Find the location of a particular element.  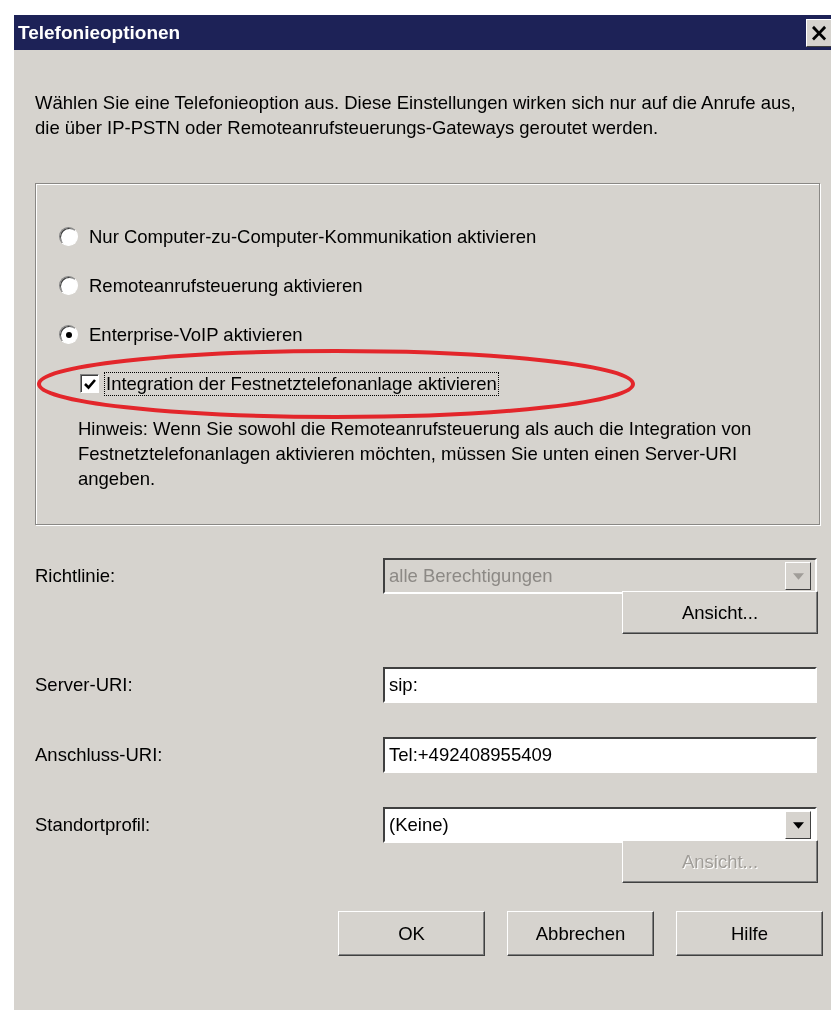

dialog-button: Hilfe is located at coordinates (749, 933).